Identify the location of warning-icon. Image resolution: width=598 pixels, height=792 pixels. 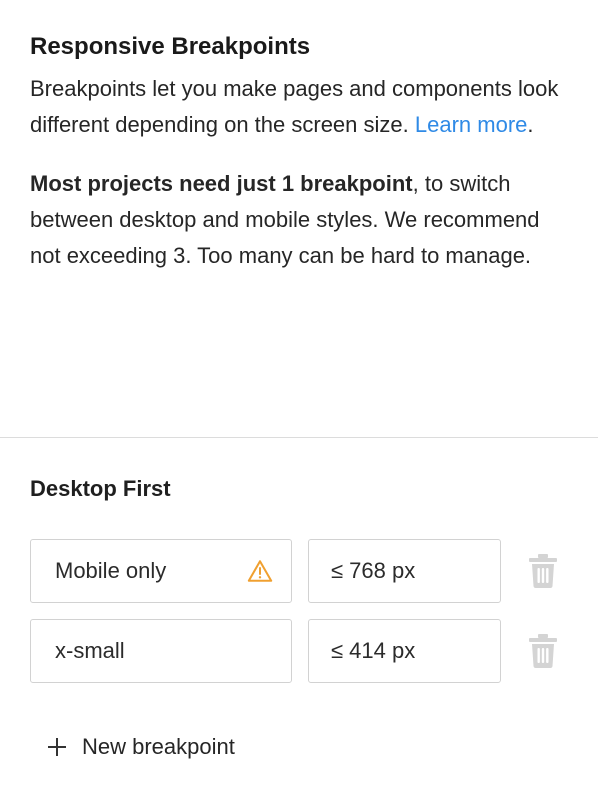
(260, 571).